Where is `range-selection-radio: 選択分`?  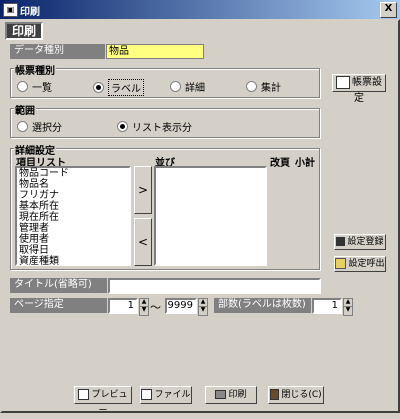
range-selection-radio: 選択分 is located at coordinates (39, 126).